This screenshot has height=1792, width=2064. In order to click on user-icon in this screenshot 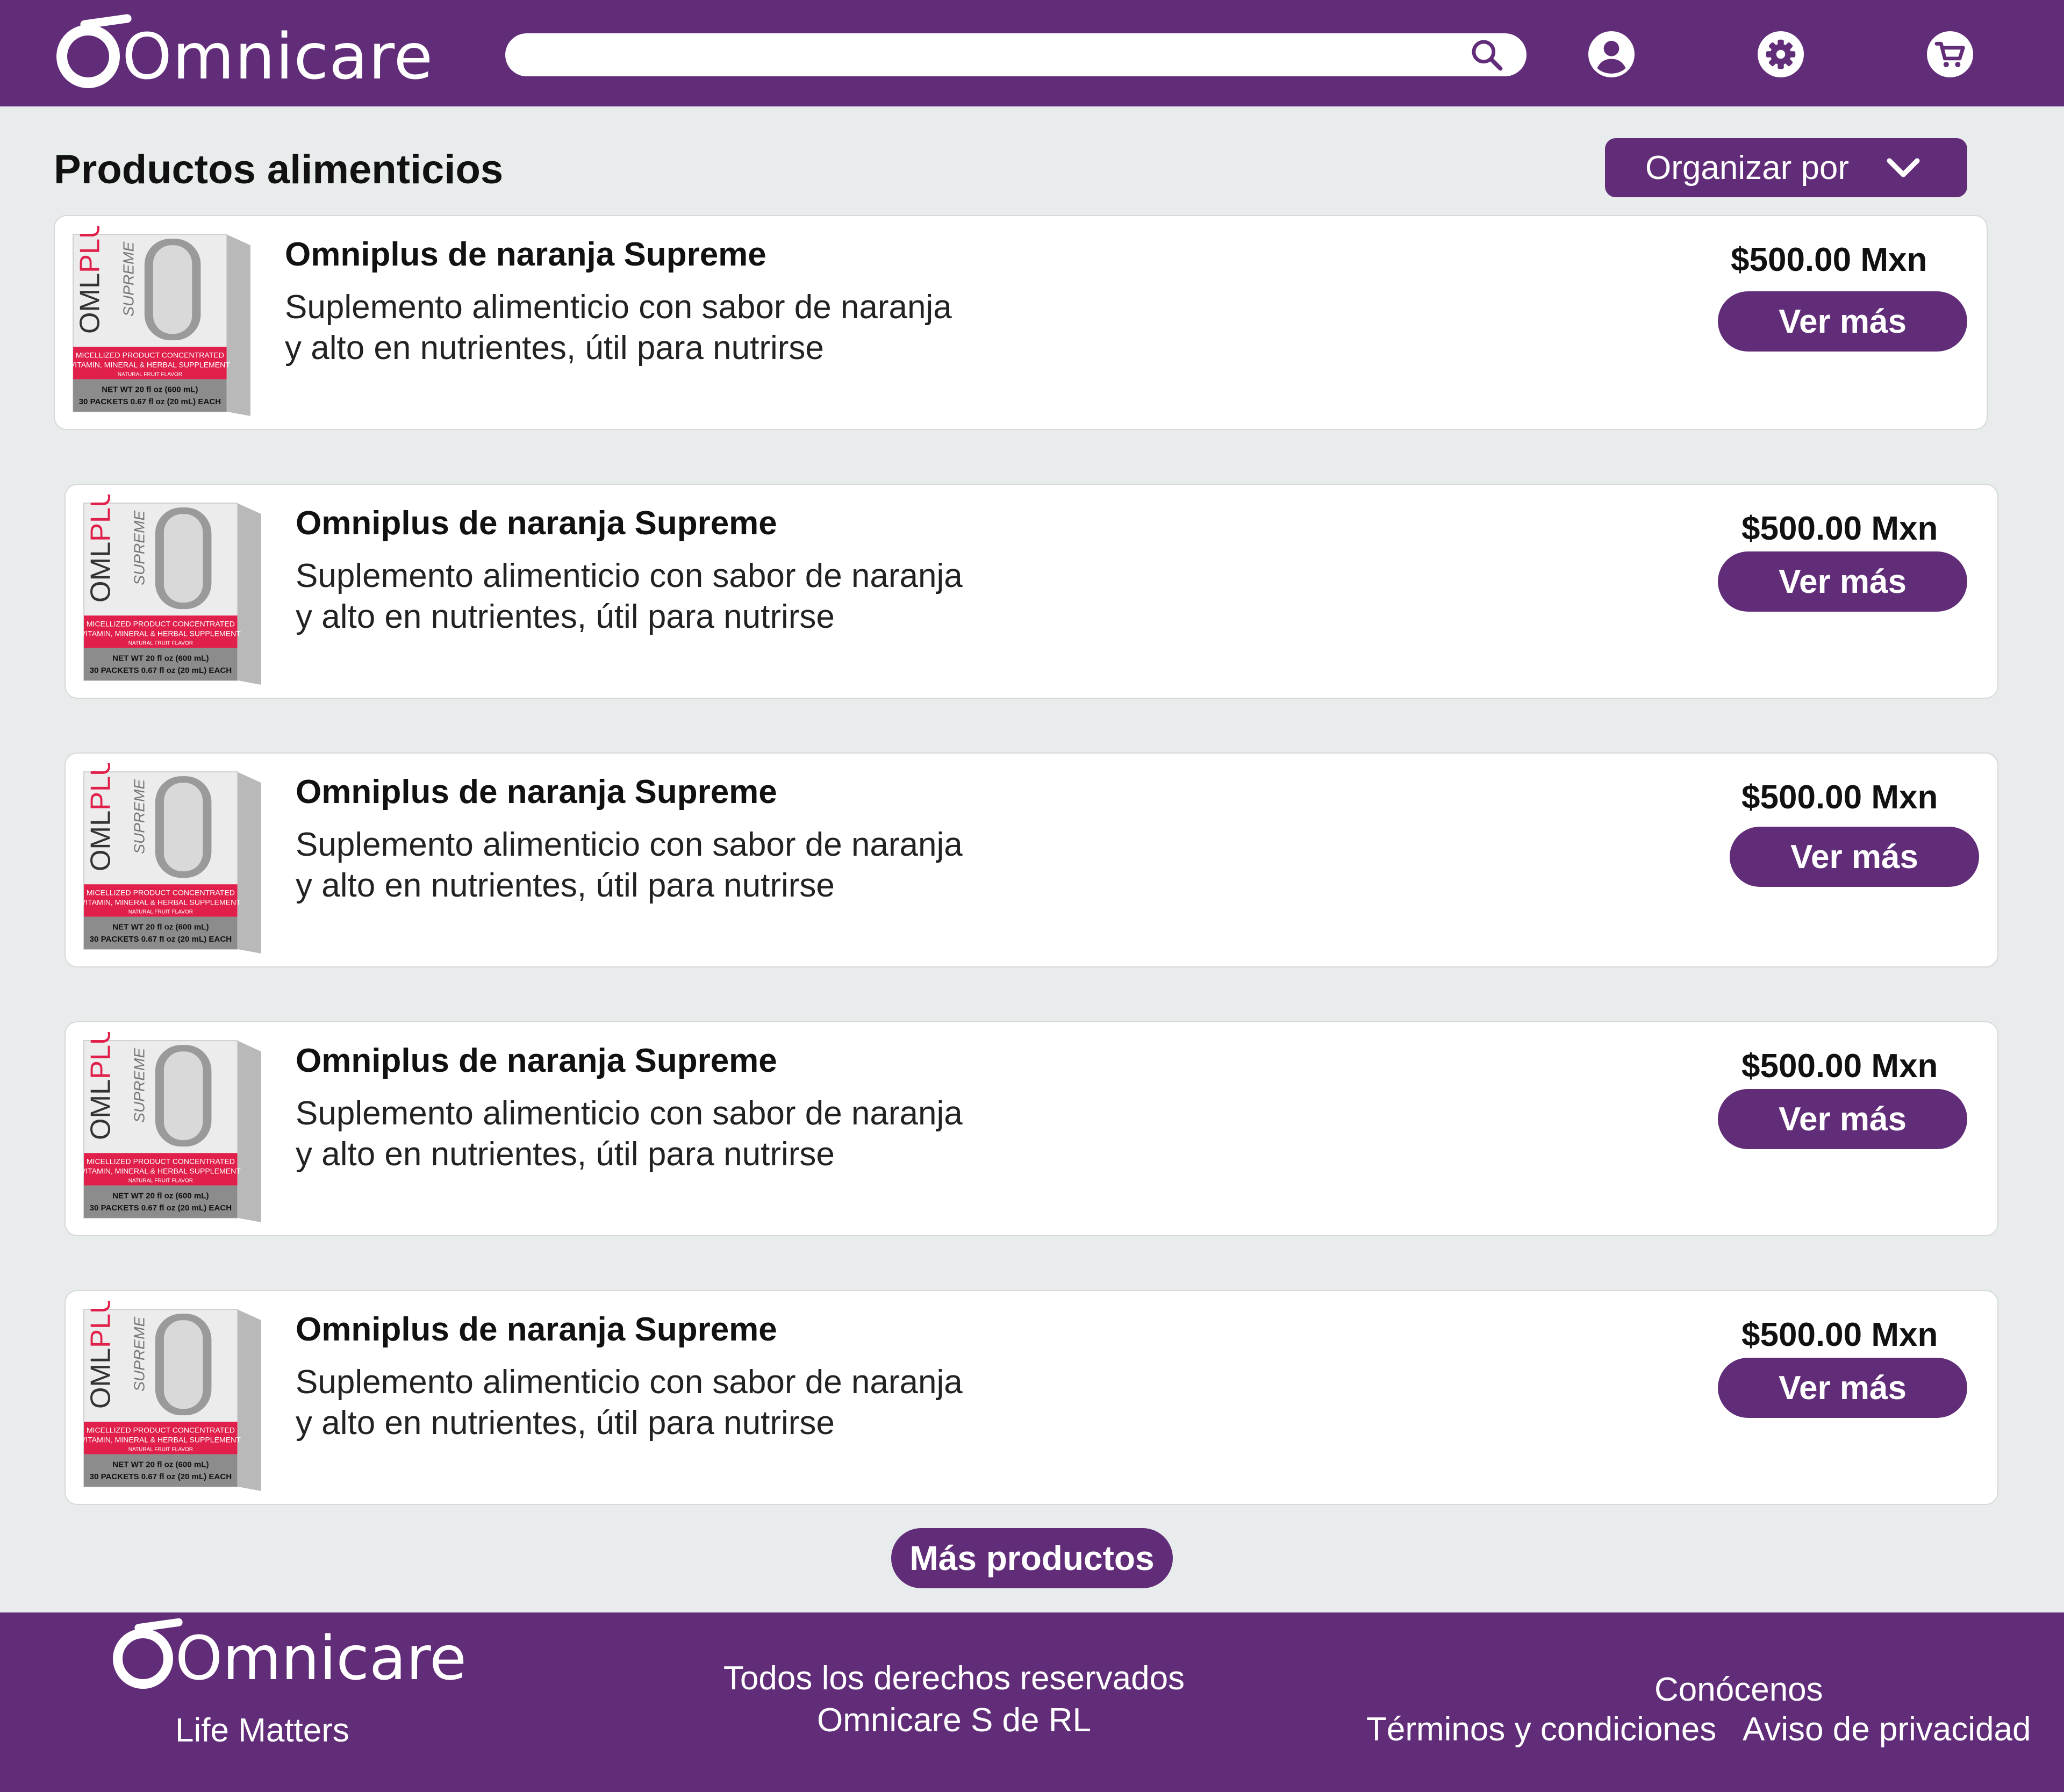, I will do `click(1611, 54)`.